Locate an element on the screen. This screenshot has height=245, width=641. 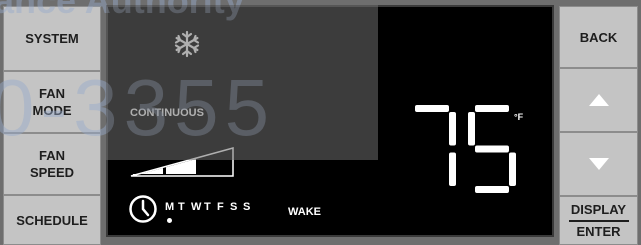
segment-g is located at coordinates (492, 149).